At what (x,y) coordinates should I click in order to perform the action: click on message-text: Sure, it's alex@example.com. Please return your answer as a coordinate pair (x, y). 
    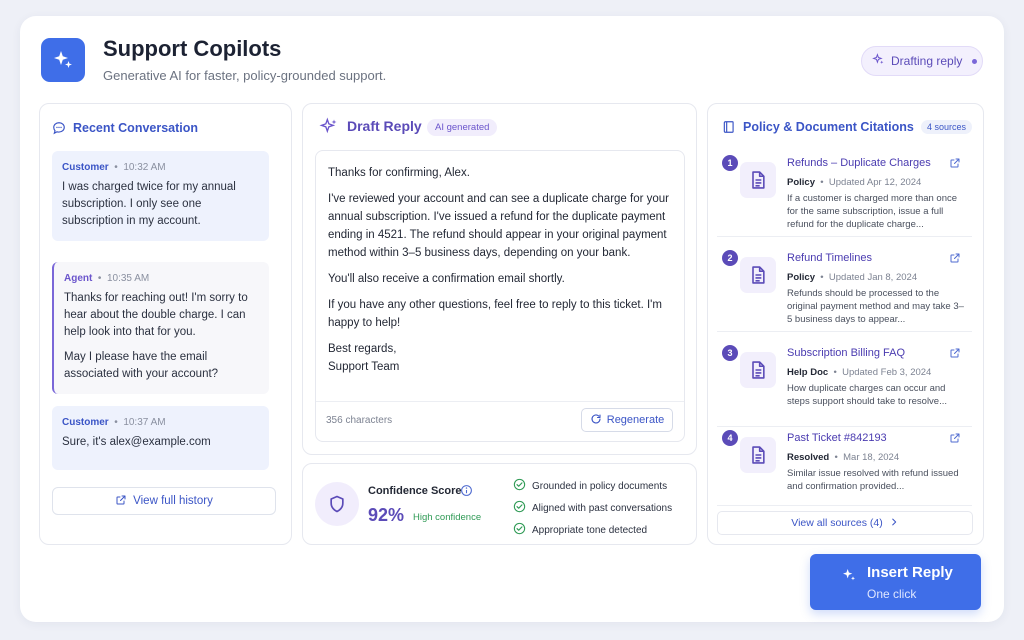
    Looking at the image, I should click on (136, 442).